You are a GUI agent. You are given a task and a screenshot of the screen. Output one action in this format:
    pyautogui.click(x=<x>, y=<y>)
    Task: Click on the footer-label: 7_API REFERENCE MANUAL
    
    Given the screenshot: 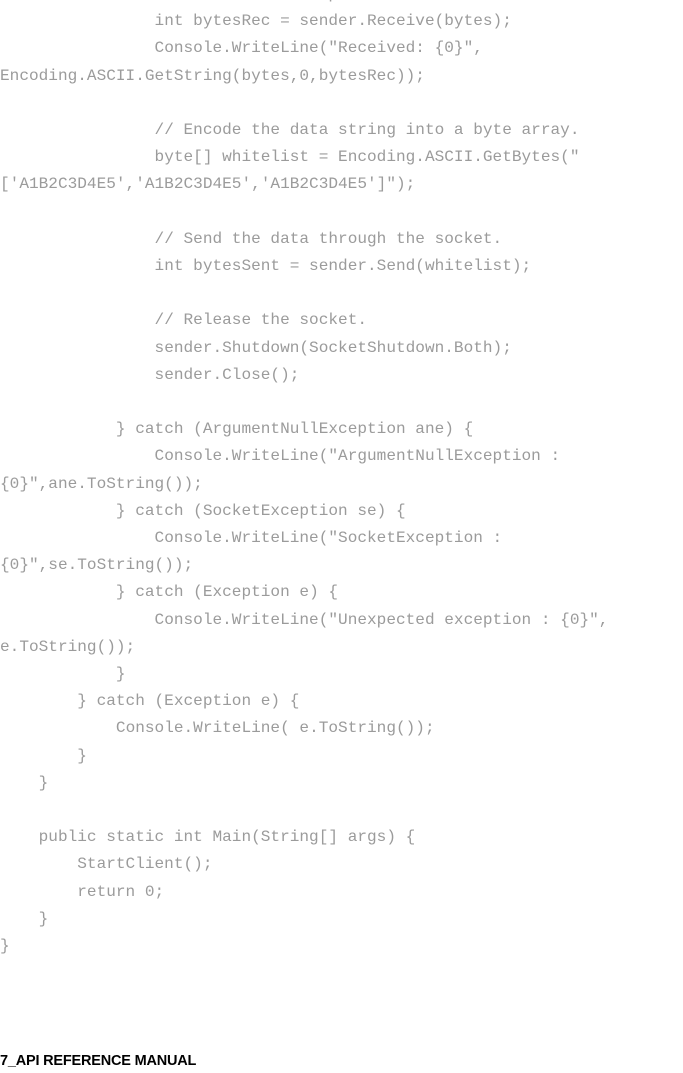 What is the action you would take?
    pyautogui.click(x=98, y=1061)
    